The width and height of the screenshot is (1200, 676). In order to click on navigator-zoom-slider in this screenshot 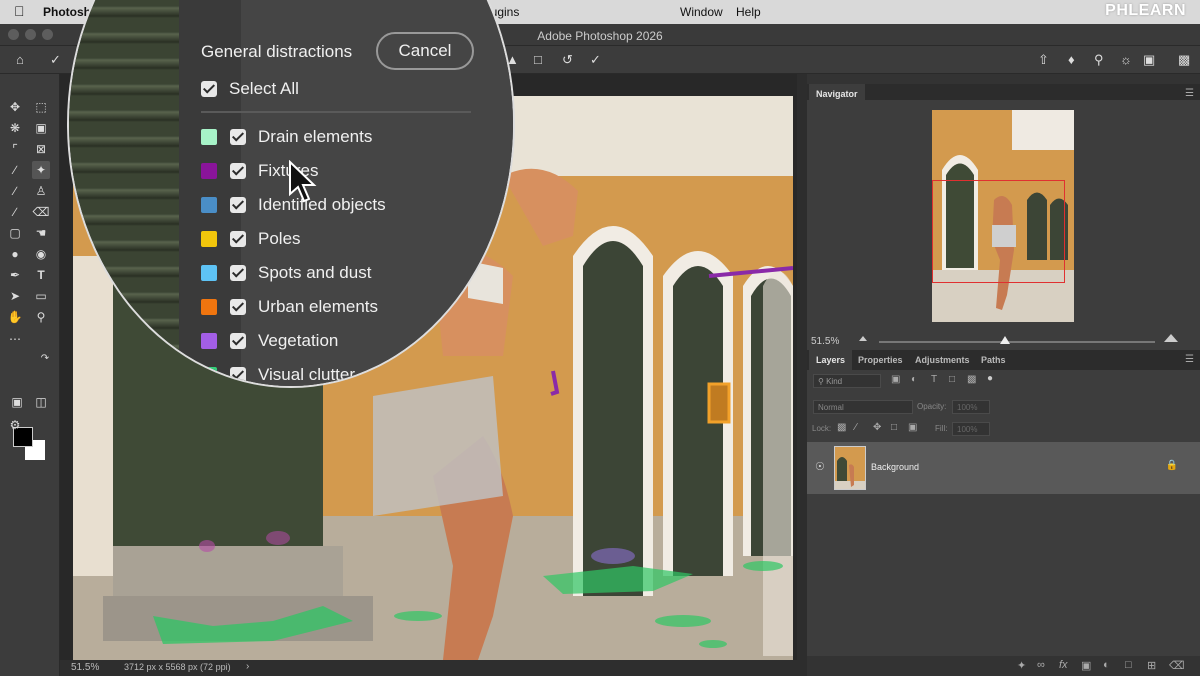, I will do `click(1017, 342)`.